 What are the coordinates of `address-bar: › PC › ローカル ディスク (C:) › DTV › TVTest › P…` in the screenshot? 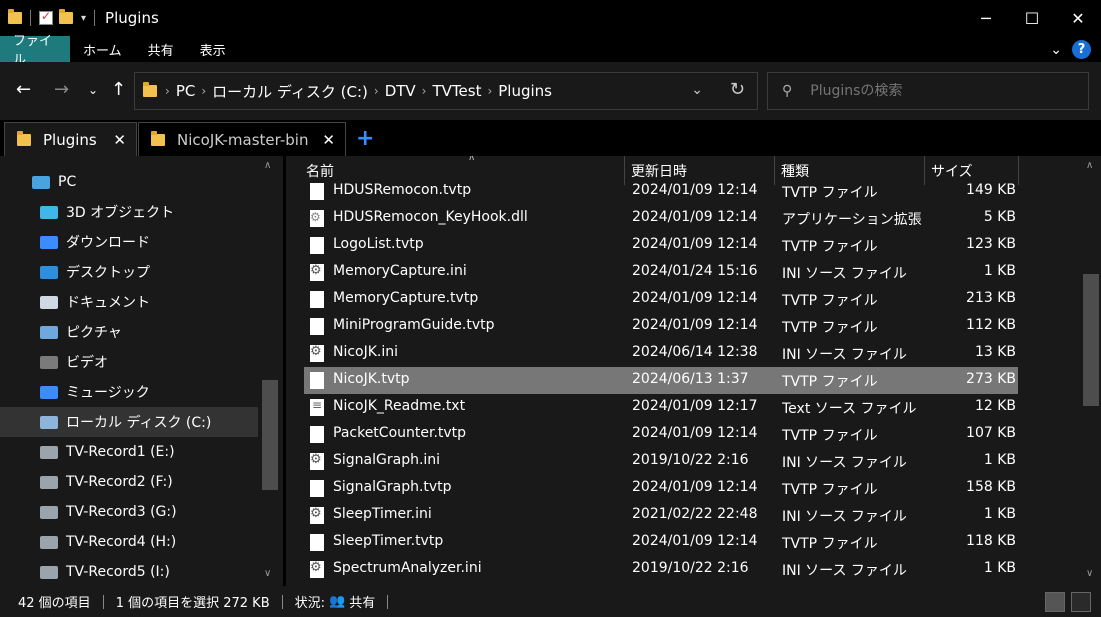 It's located at (446, 91).